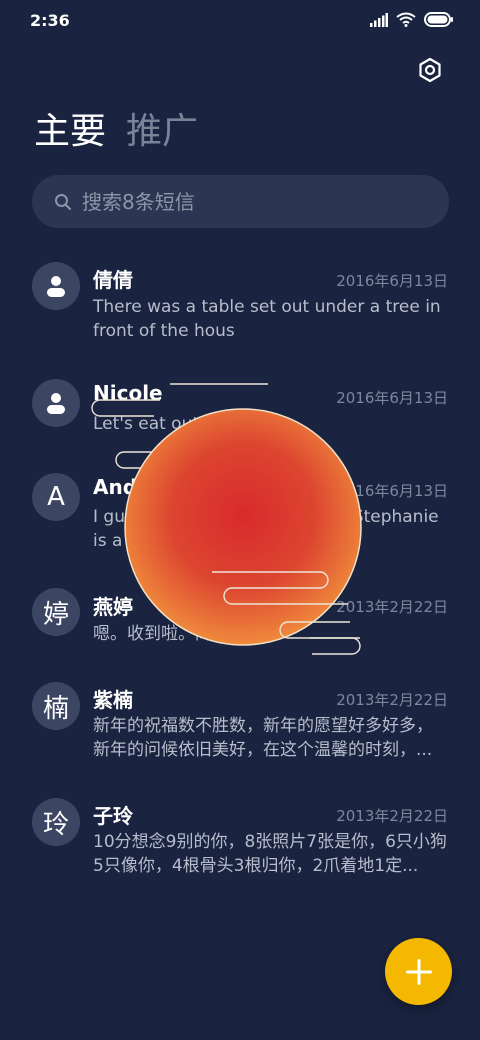  I want to click on plus-icon, so click(418, 971).